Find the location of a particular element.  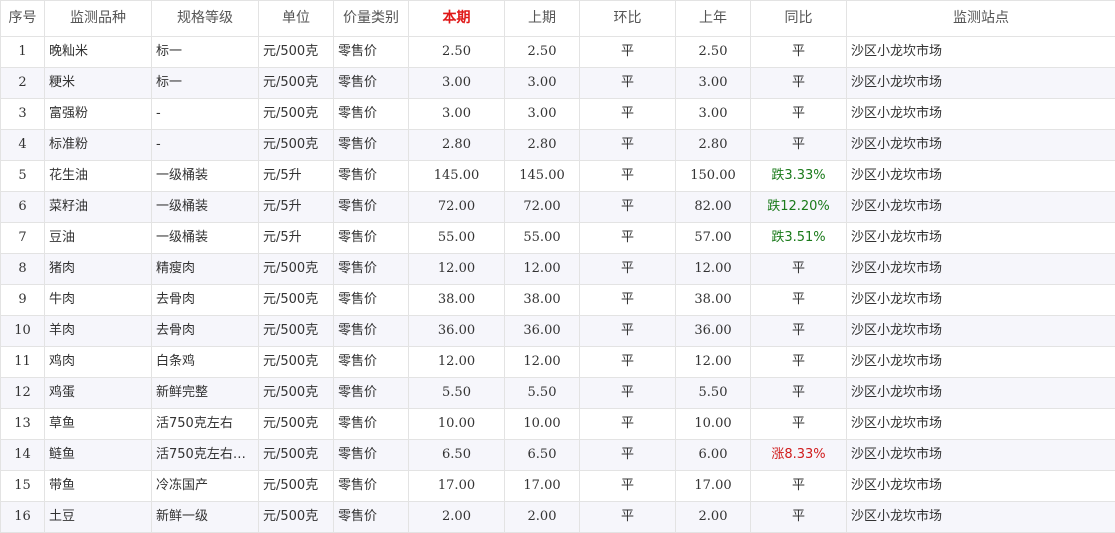

cell-current: 55.00 is located at coordinates (457, 238).